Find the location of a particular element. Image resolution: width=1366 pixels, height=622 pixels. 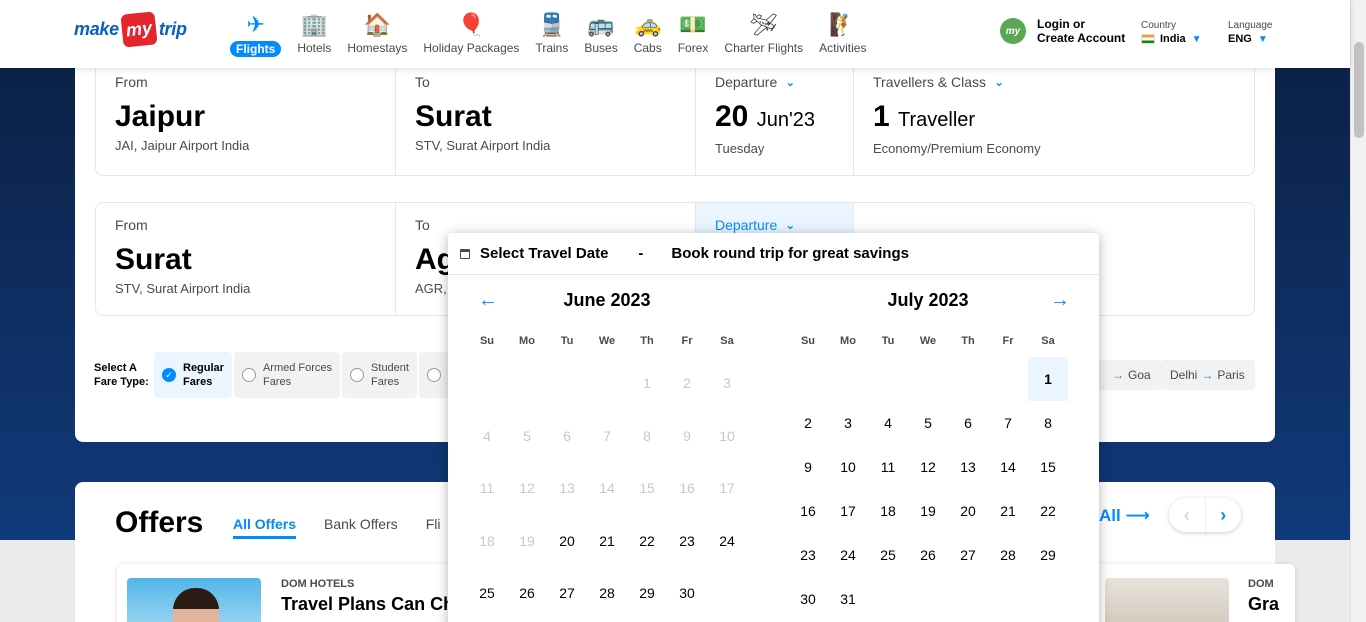

offer-card: DOM HOTELS Travel Plans Can Cha is located at coordinates (292, 593).